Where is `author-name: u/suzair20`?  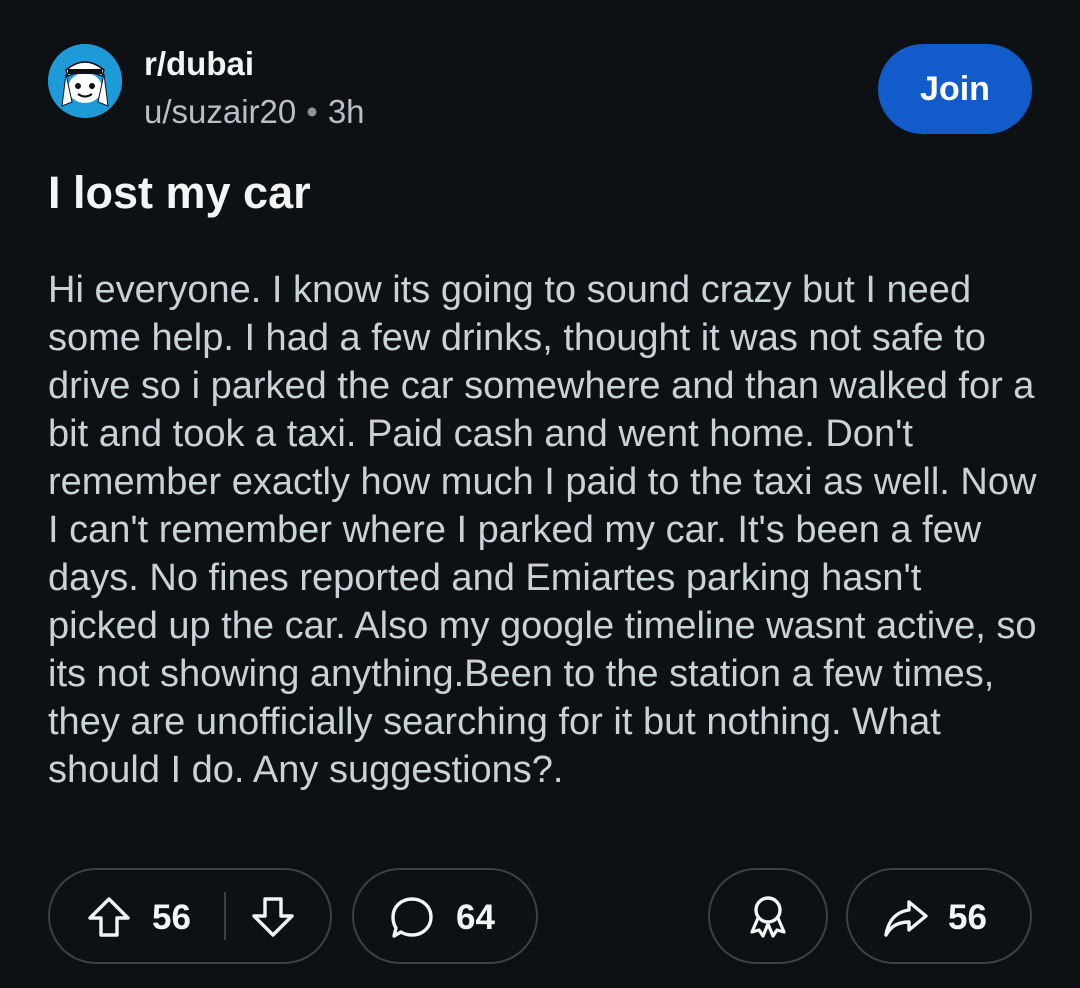 author-name: u/suzair20 is located at coordinates (220, 111).